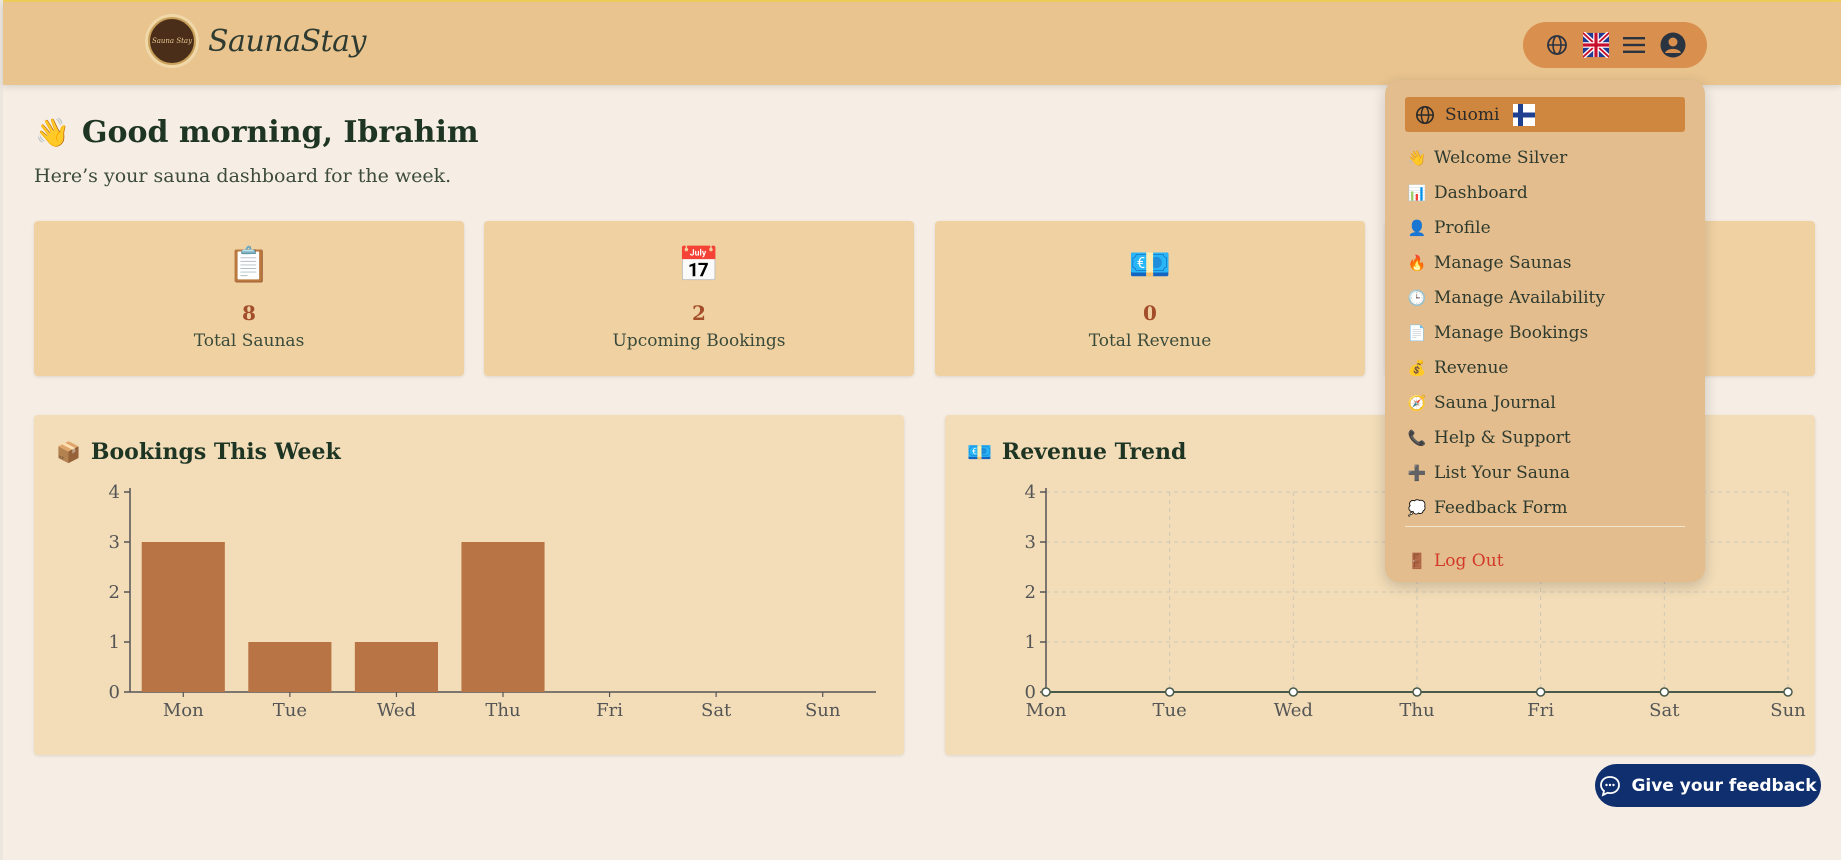 The image size is (1841, 860). Describe the element at coordinates (699, 313) in the screenshot. I see `stat-value: 2` at that location.